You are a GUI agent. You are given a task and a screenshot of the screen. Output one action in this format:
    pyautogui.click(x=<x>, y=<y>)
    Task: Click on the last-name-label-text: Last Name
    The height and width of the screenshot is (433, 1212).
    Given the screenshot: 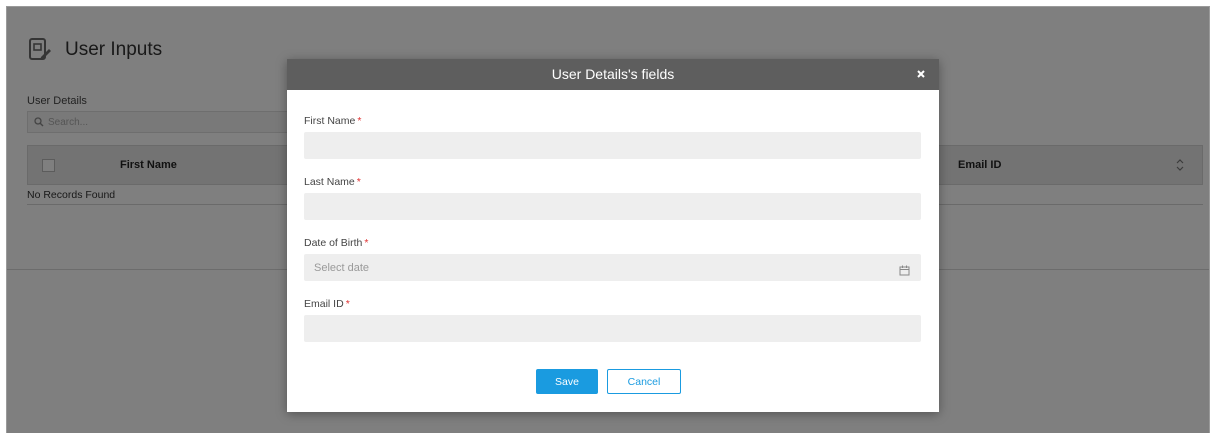 What is the action you would take?
    pyautogui.click(x=329, y=182)
    